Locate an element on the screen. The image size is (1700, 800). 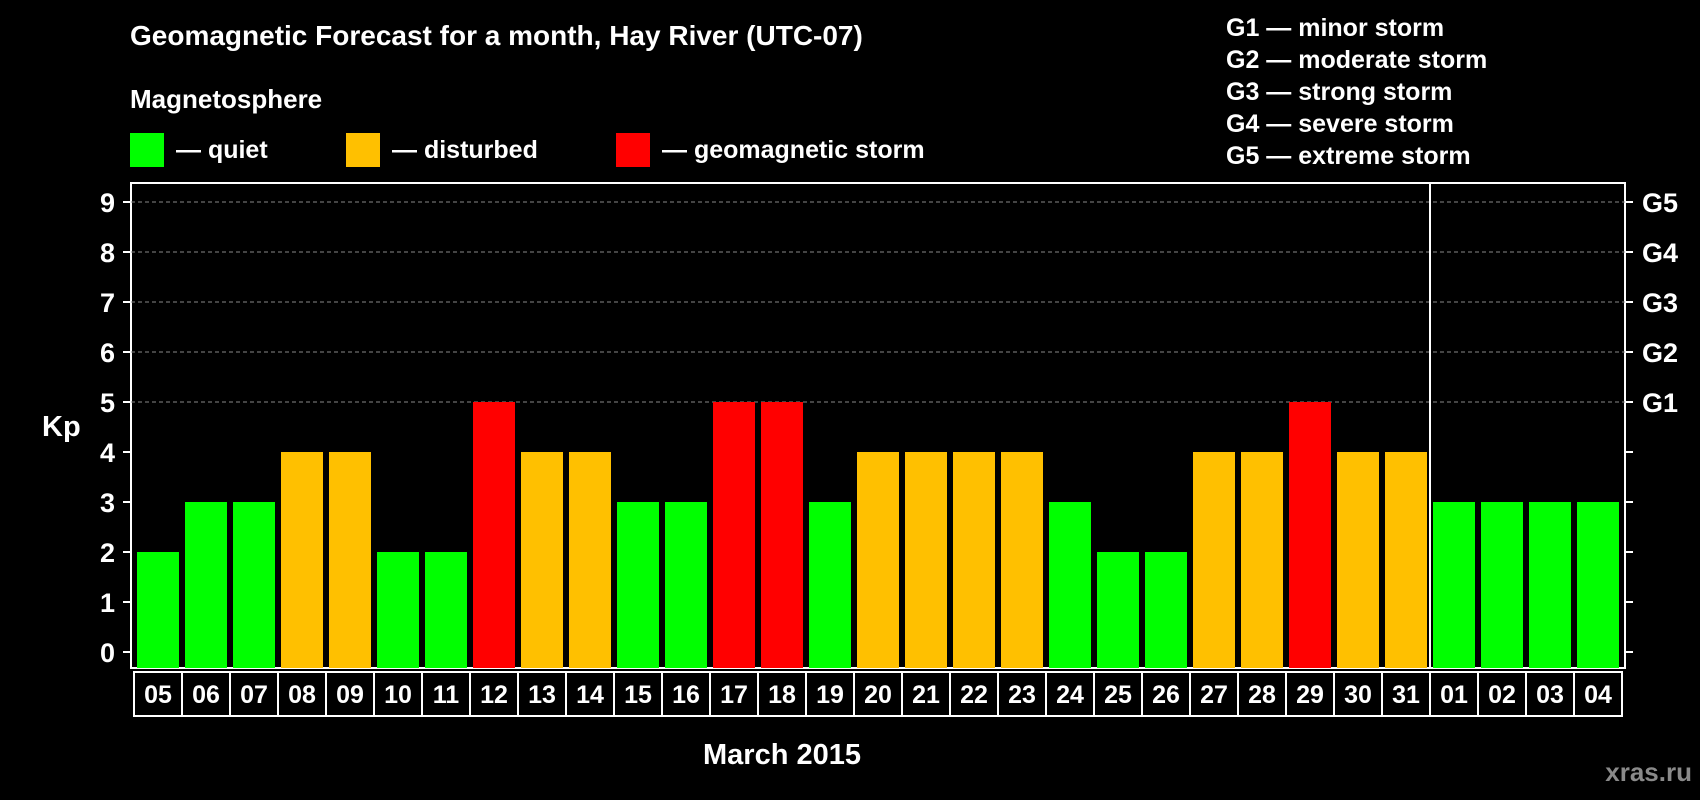
x-tick-label-05: 05 is located at coordinates (158, 695).